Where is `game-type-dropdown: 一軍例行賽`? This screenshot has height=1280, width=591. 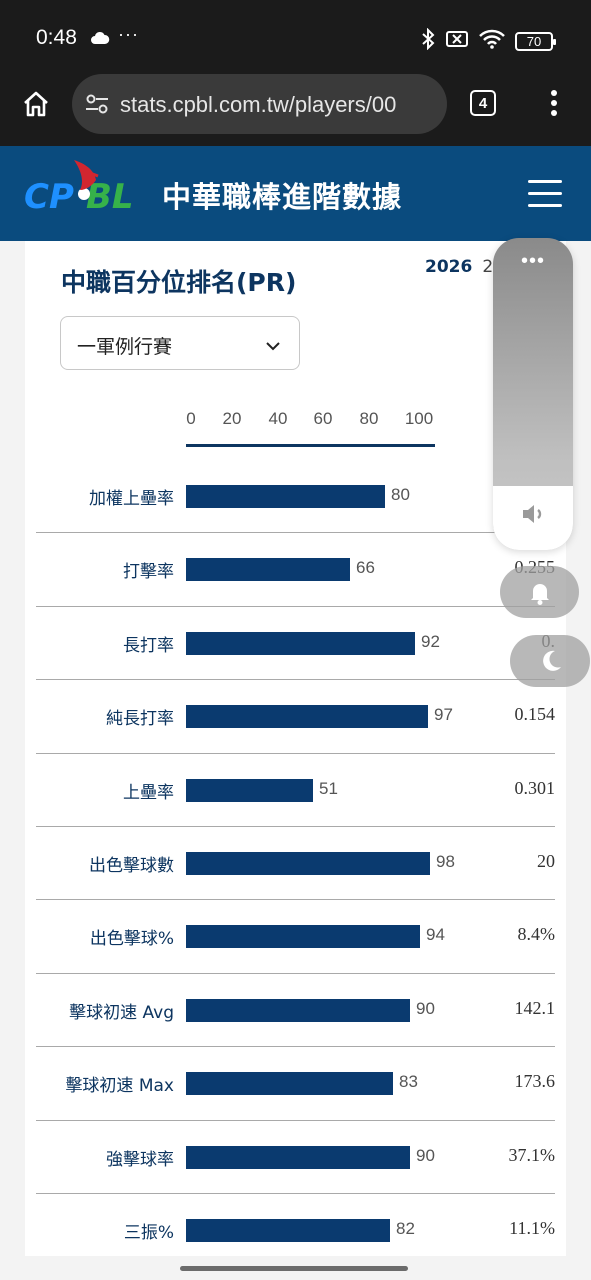 game-type-dropdown: 一軍例行賽 is located at coordinates (180, 343).